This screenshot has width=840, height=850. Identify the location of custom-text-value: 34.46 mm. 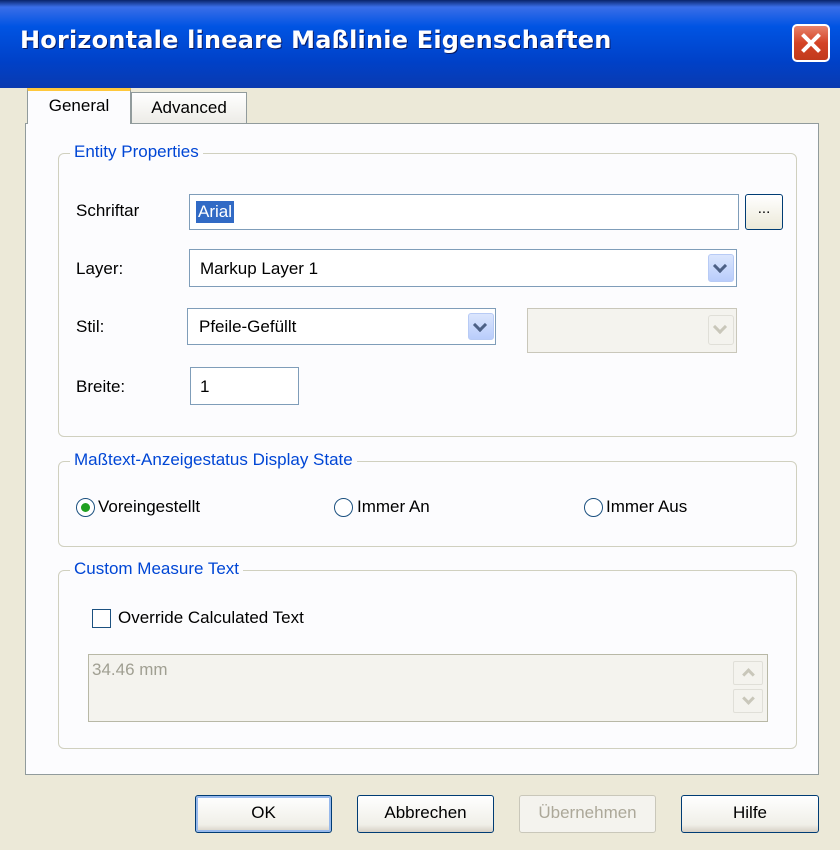
(130, 669).